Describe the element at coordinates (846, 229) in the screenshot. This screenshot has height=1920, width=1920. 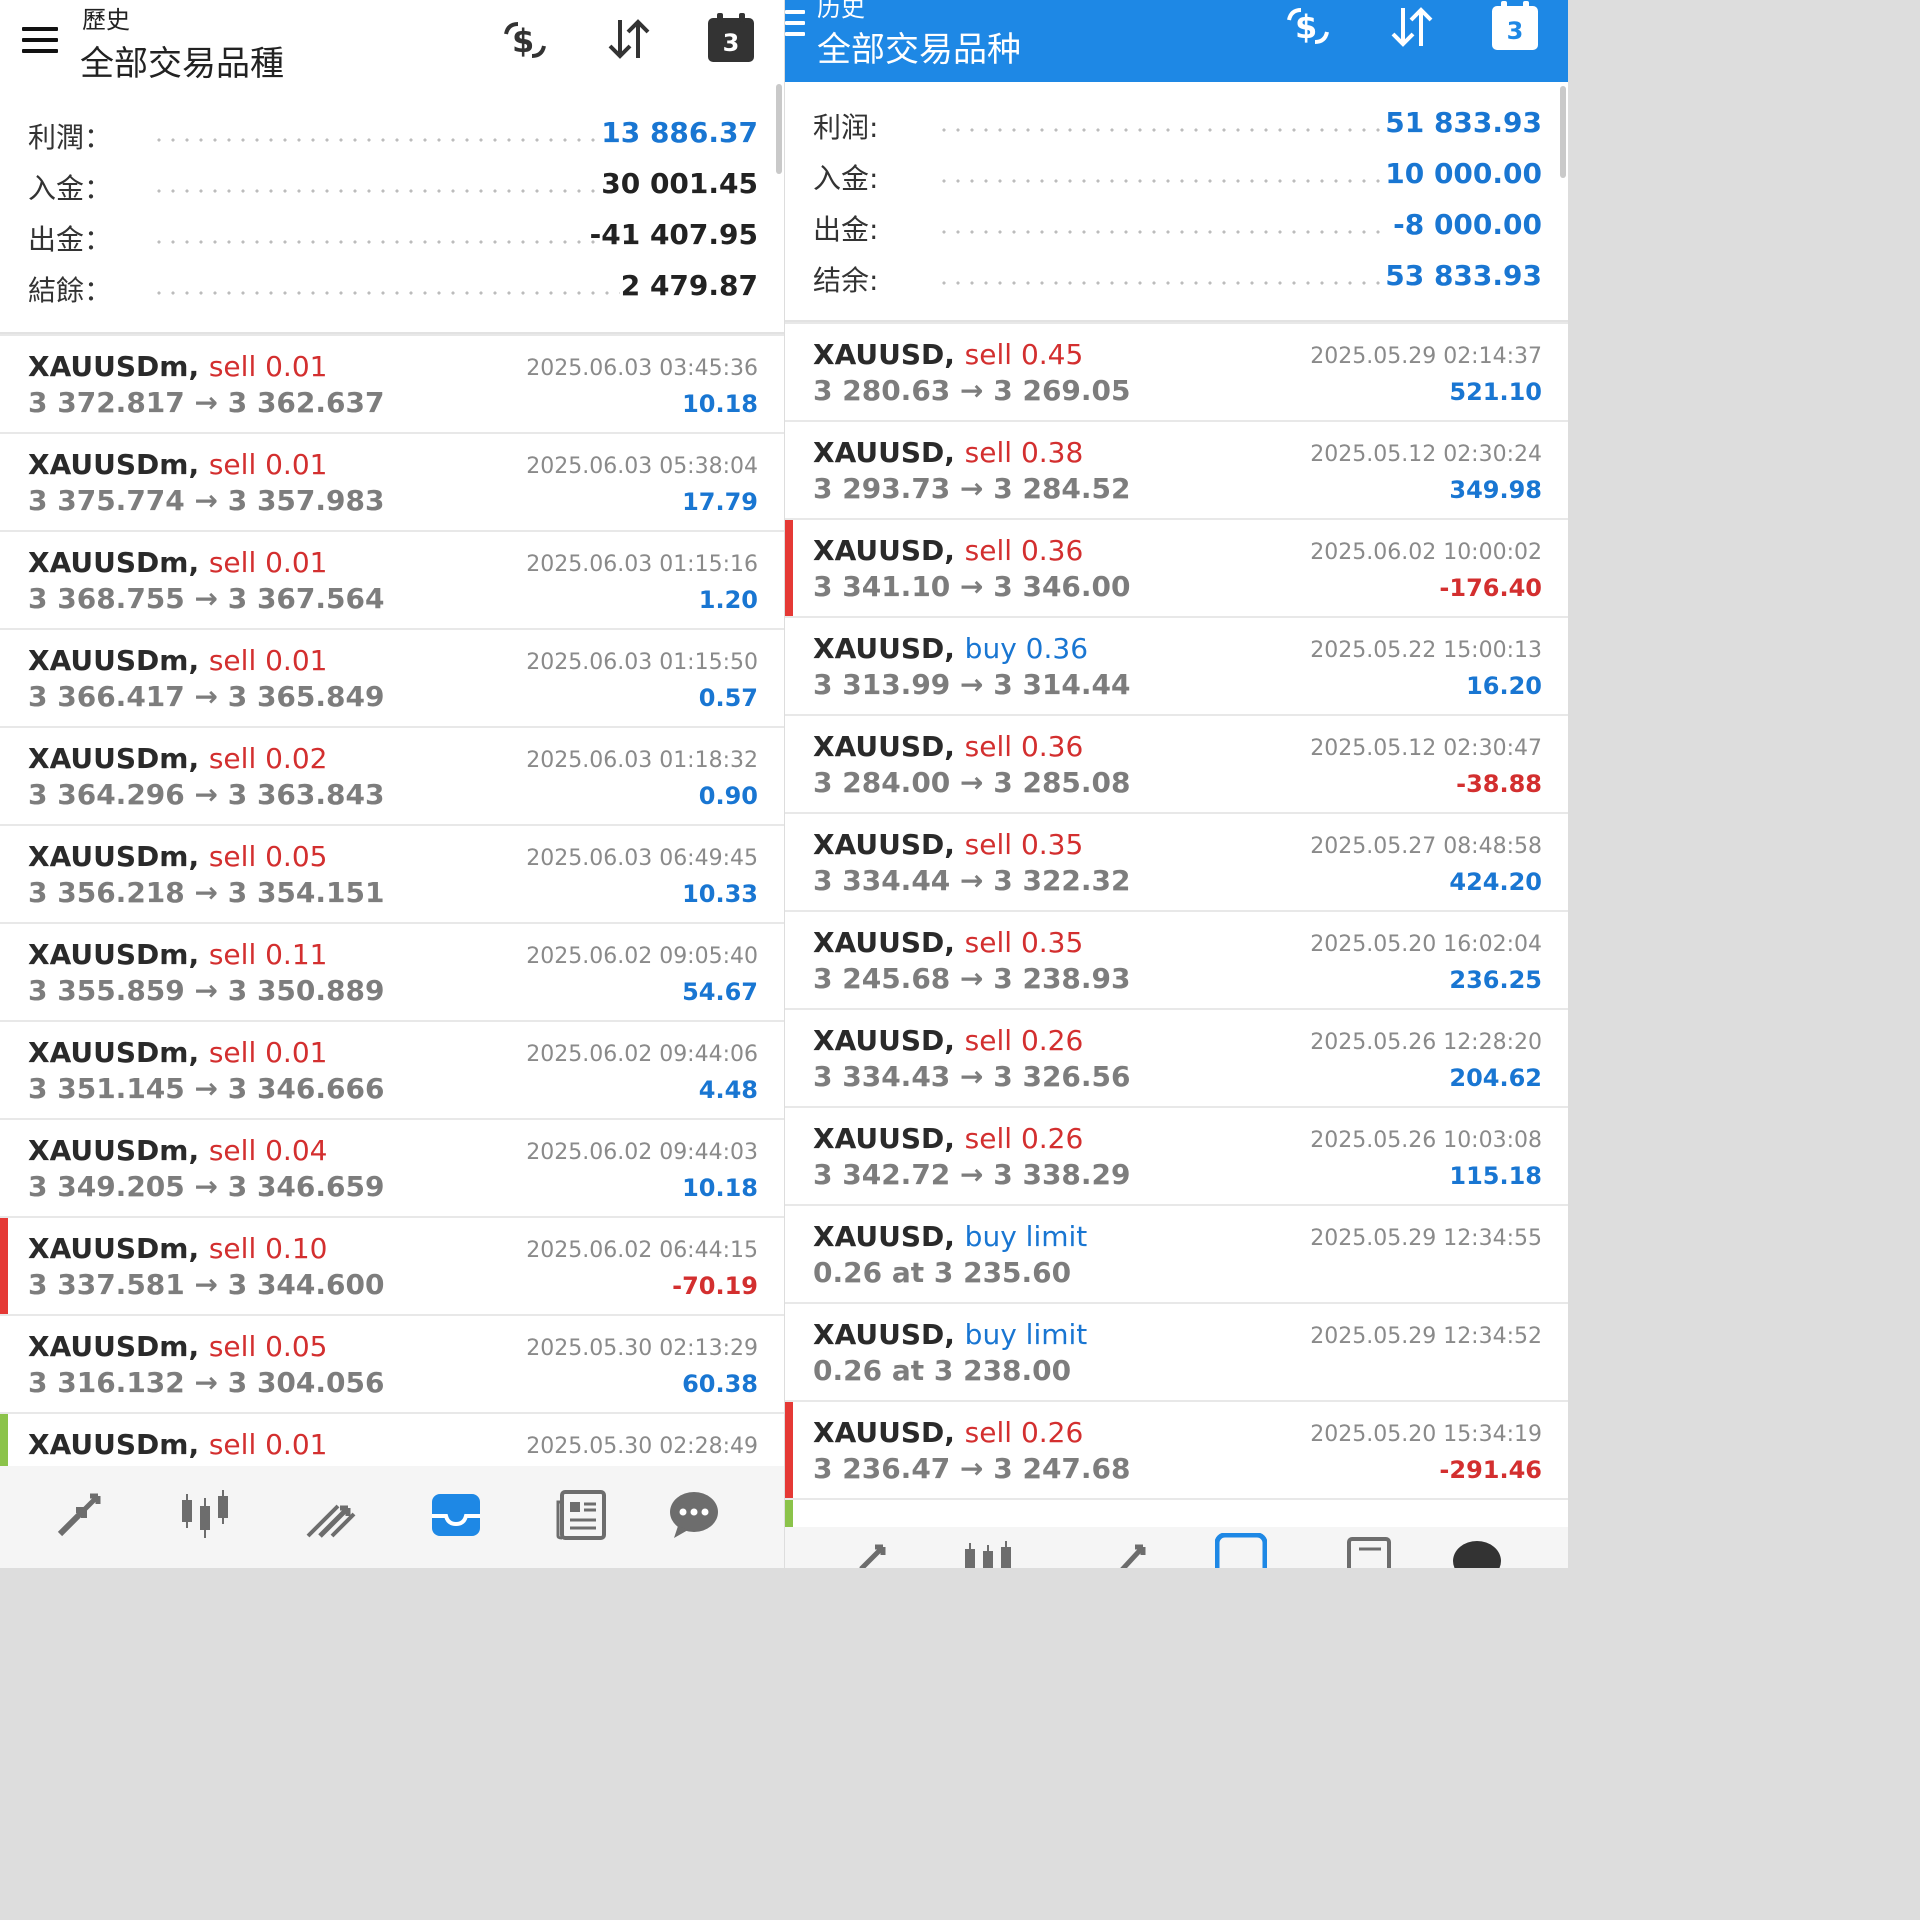
I see `summary-label: 出金:` at that location.